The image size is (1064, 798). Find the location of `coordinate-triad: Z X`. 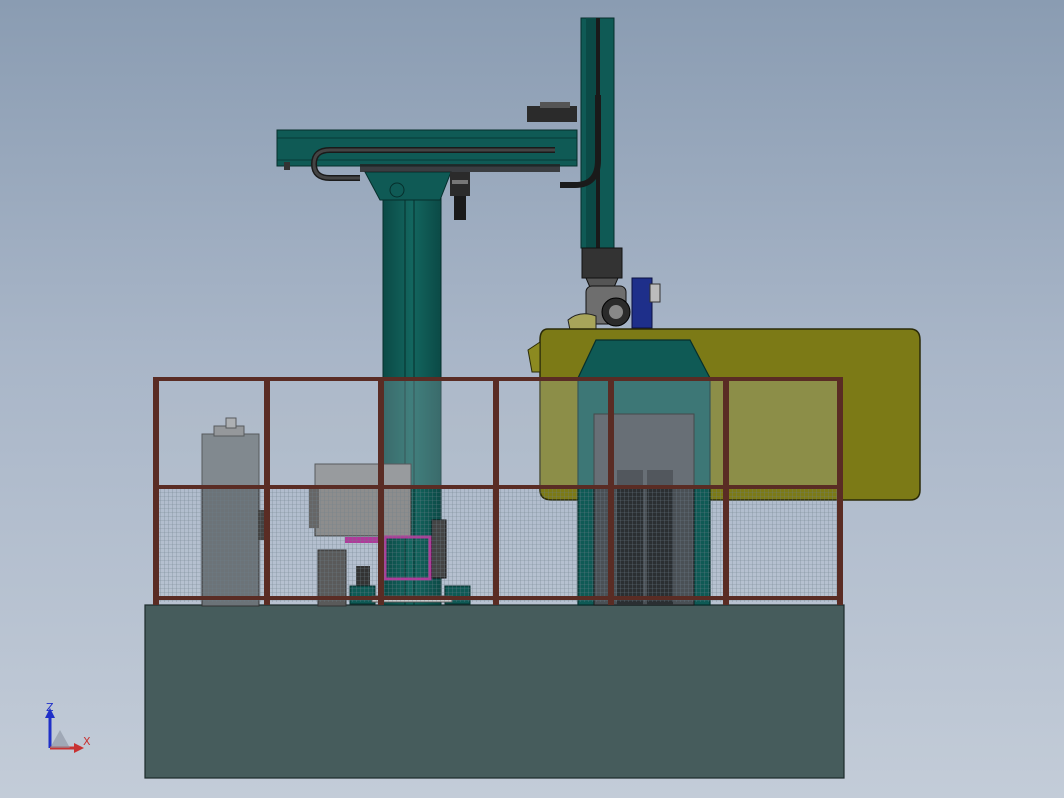

coordinate-triad: Z X is located at coordinates (68, 727).